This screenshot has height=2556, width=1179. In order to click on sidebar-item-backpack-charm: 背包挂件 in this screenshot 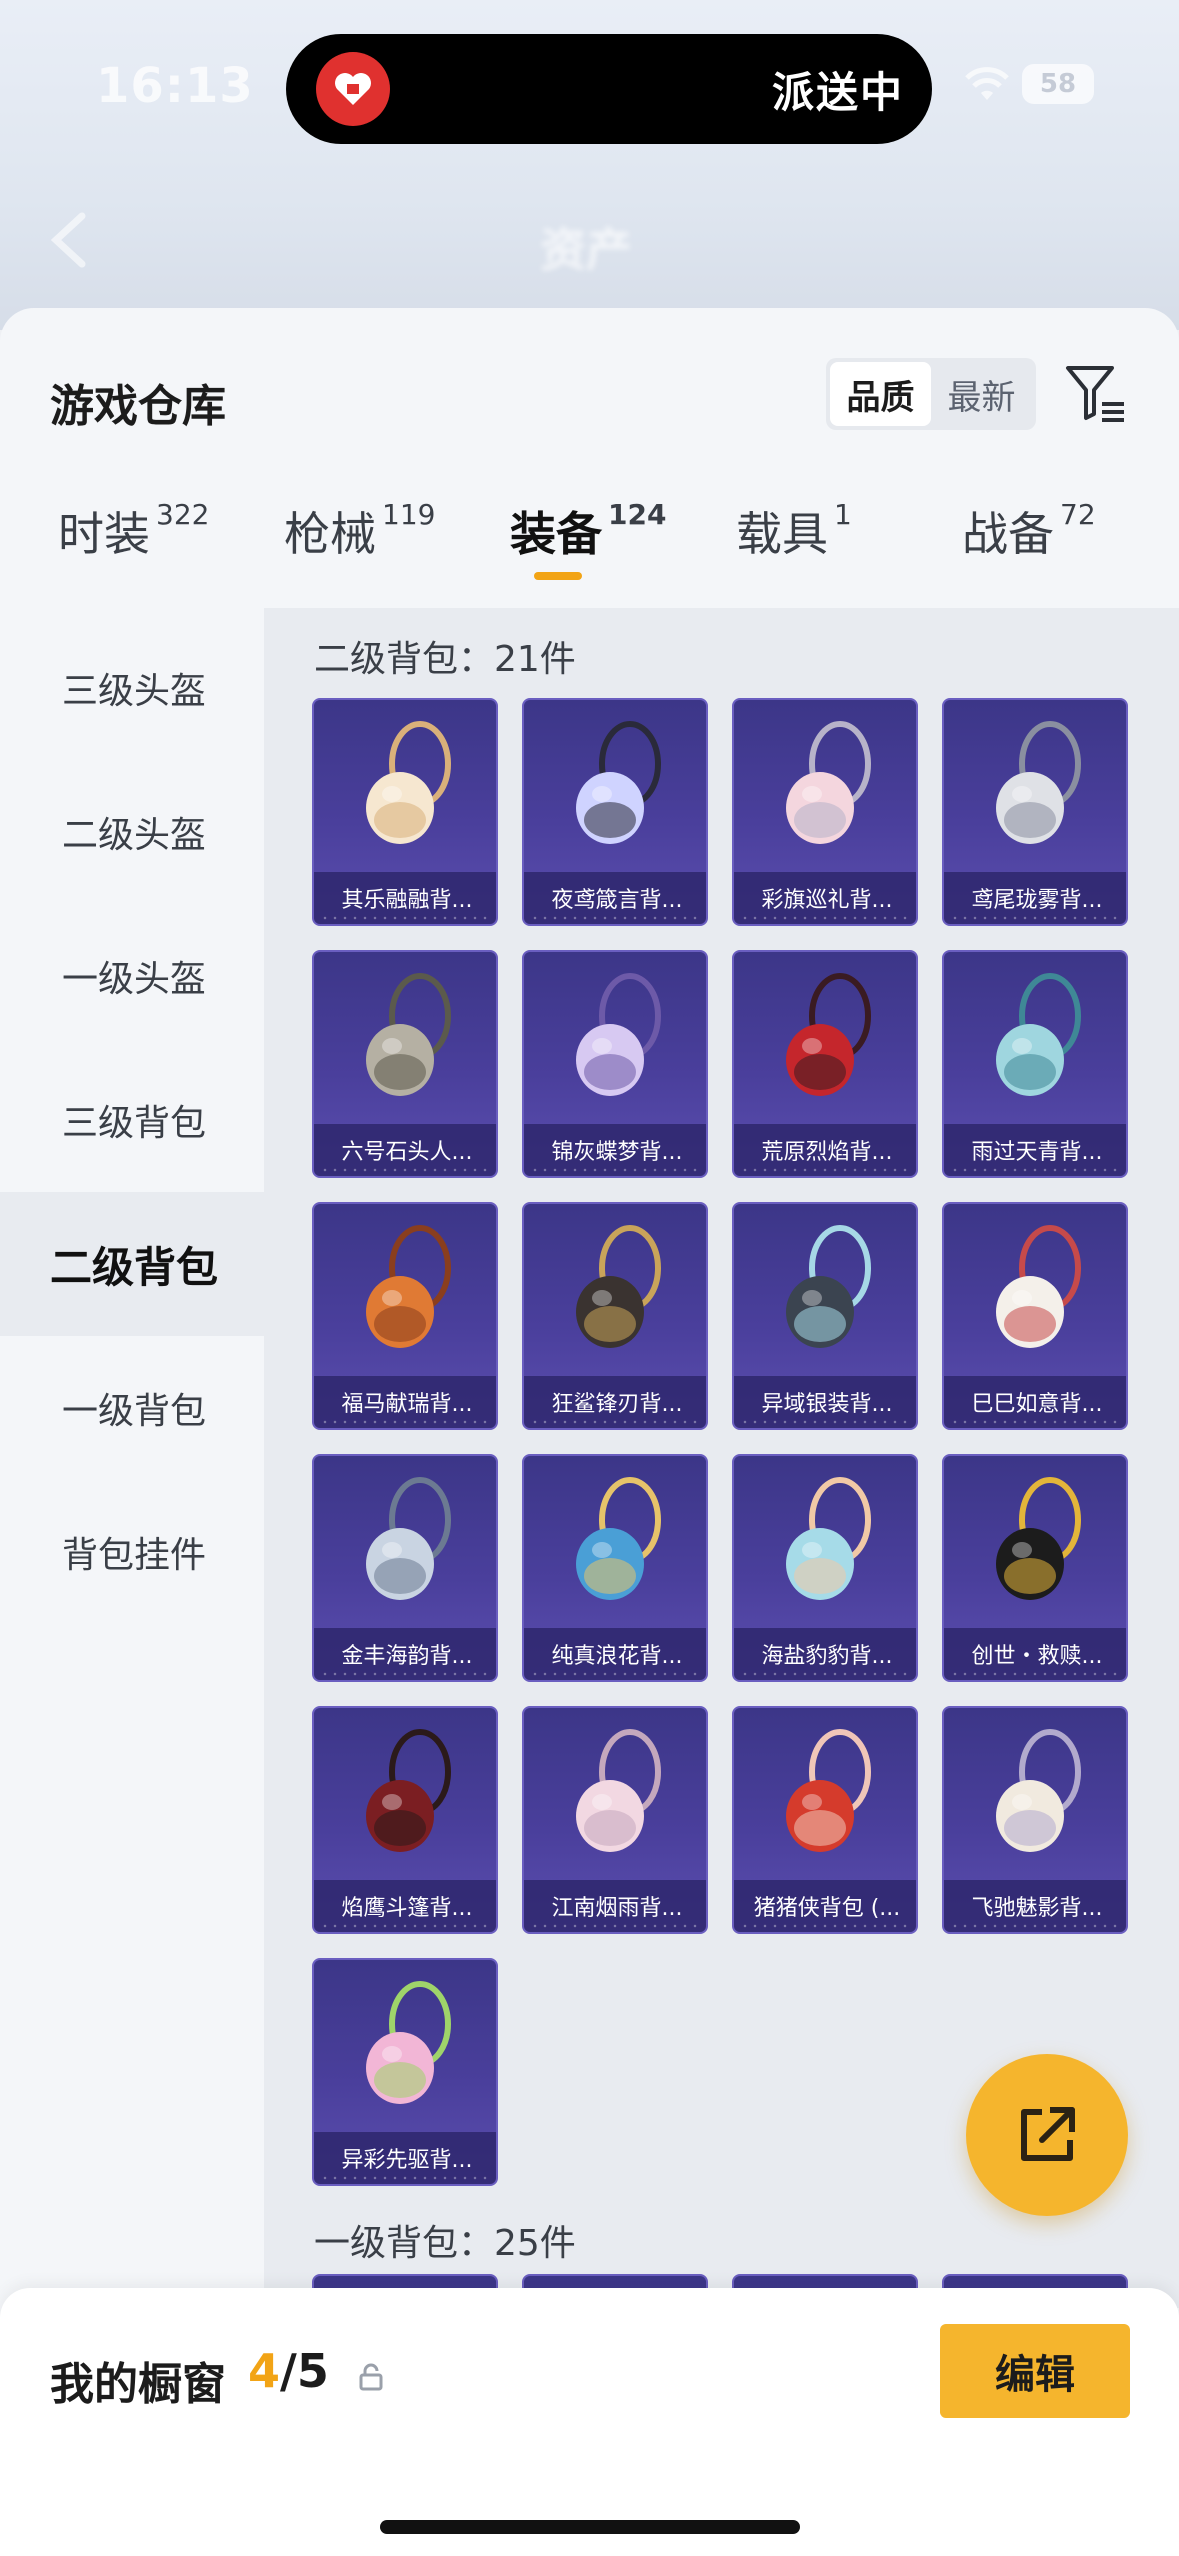, I will do `click(132, 1552)`.